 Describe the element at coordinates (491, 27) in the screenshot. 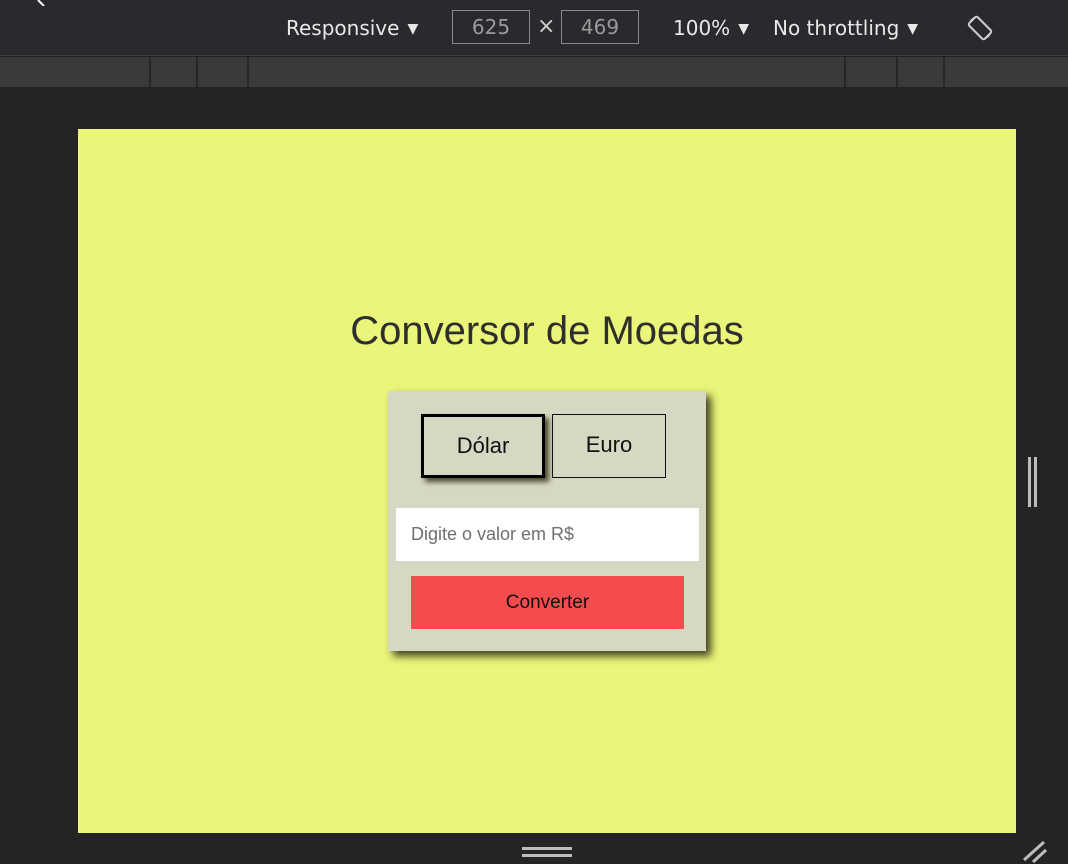

I see `viewport-width-input: 625` at that location.